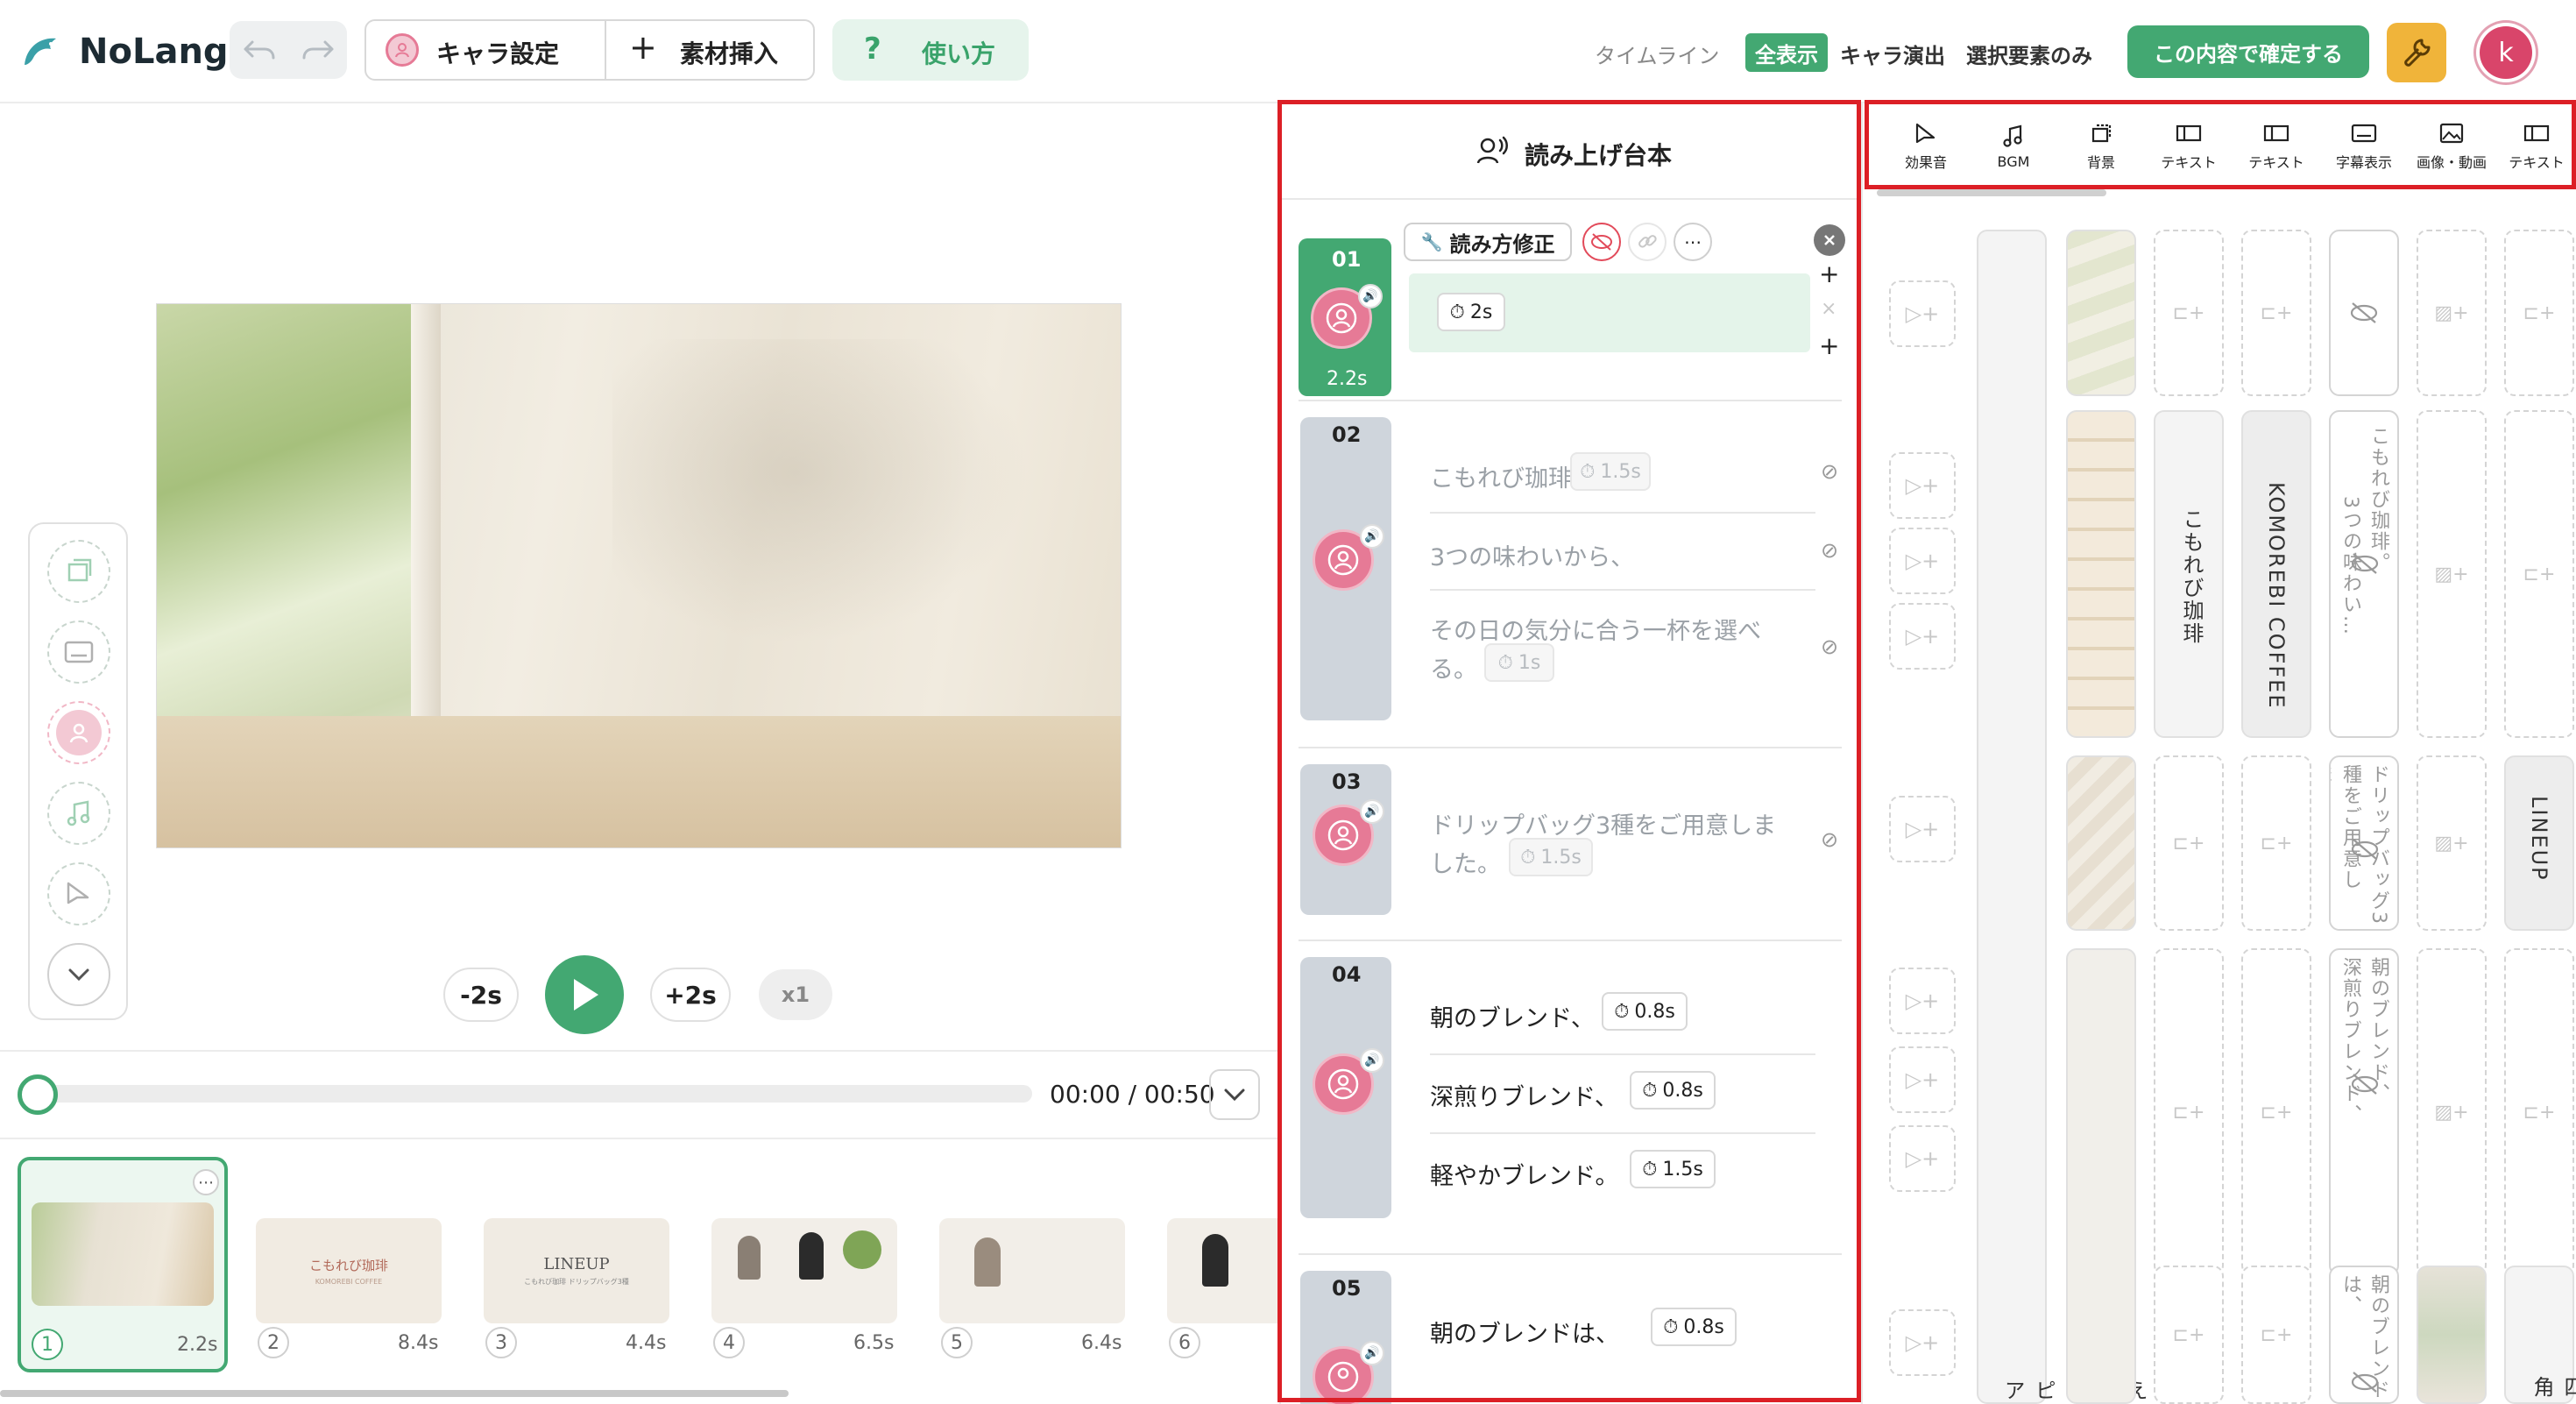  I want to click on scene-thumb-5: 5 6.4s, so click(1032, 1265).